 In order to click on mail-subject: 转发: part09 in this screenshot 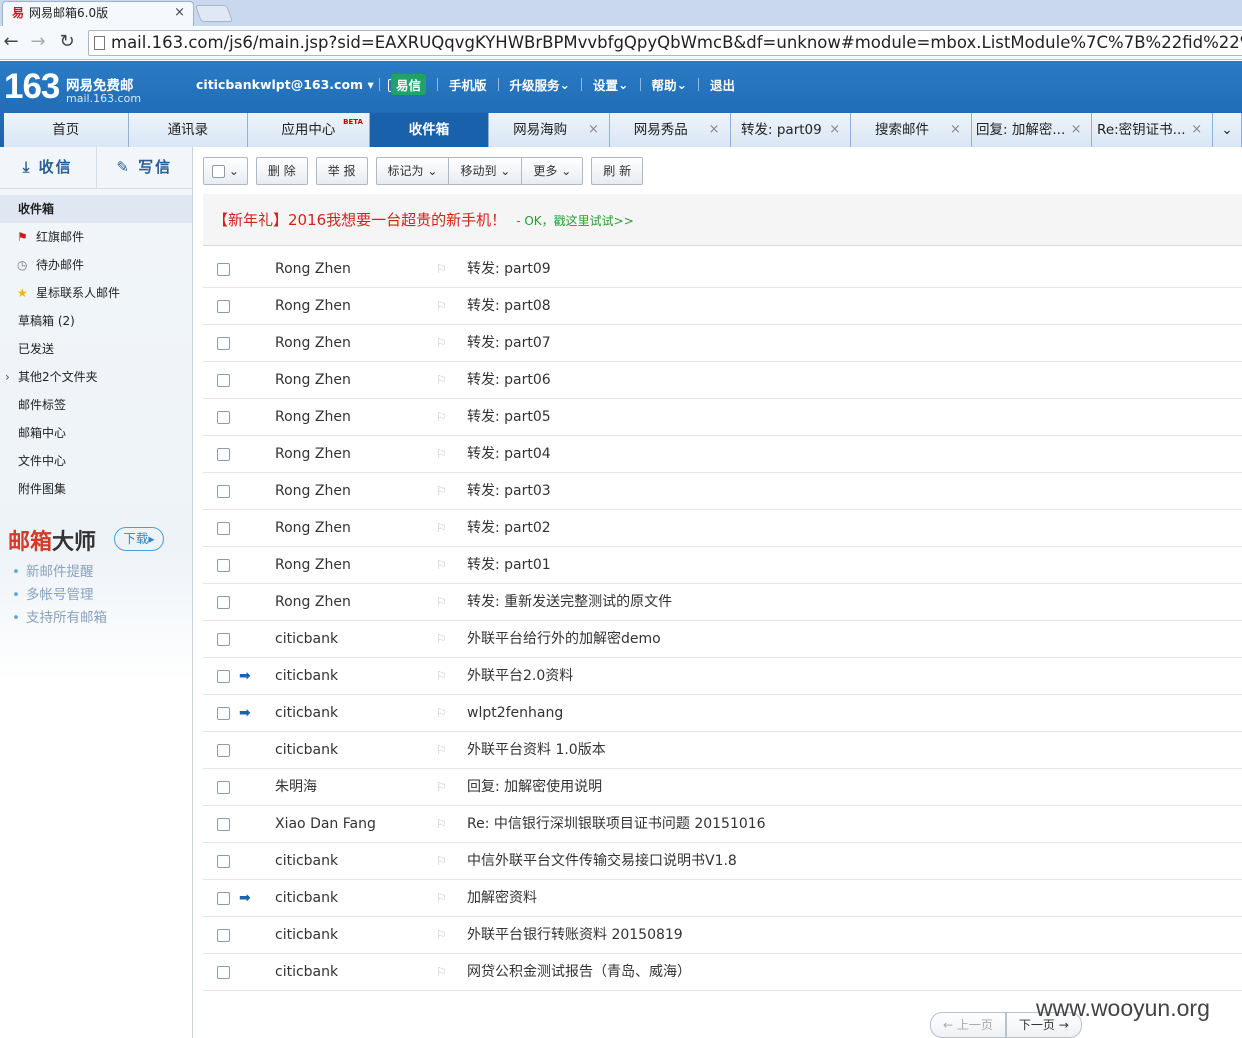, I will do `click(509, 269)`.